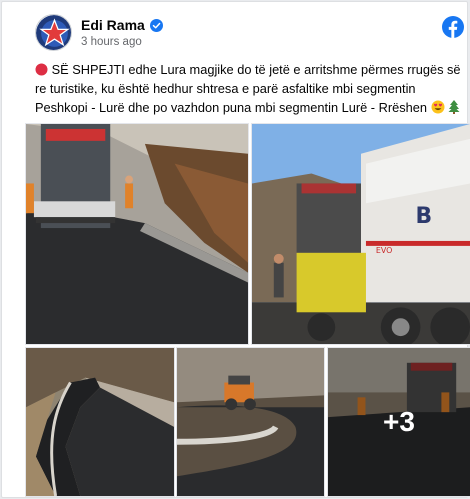  I want to click on facebook-logo-icon, so click(453, 27).